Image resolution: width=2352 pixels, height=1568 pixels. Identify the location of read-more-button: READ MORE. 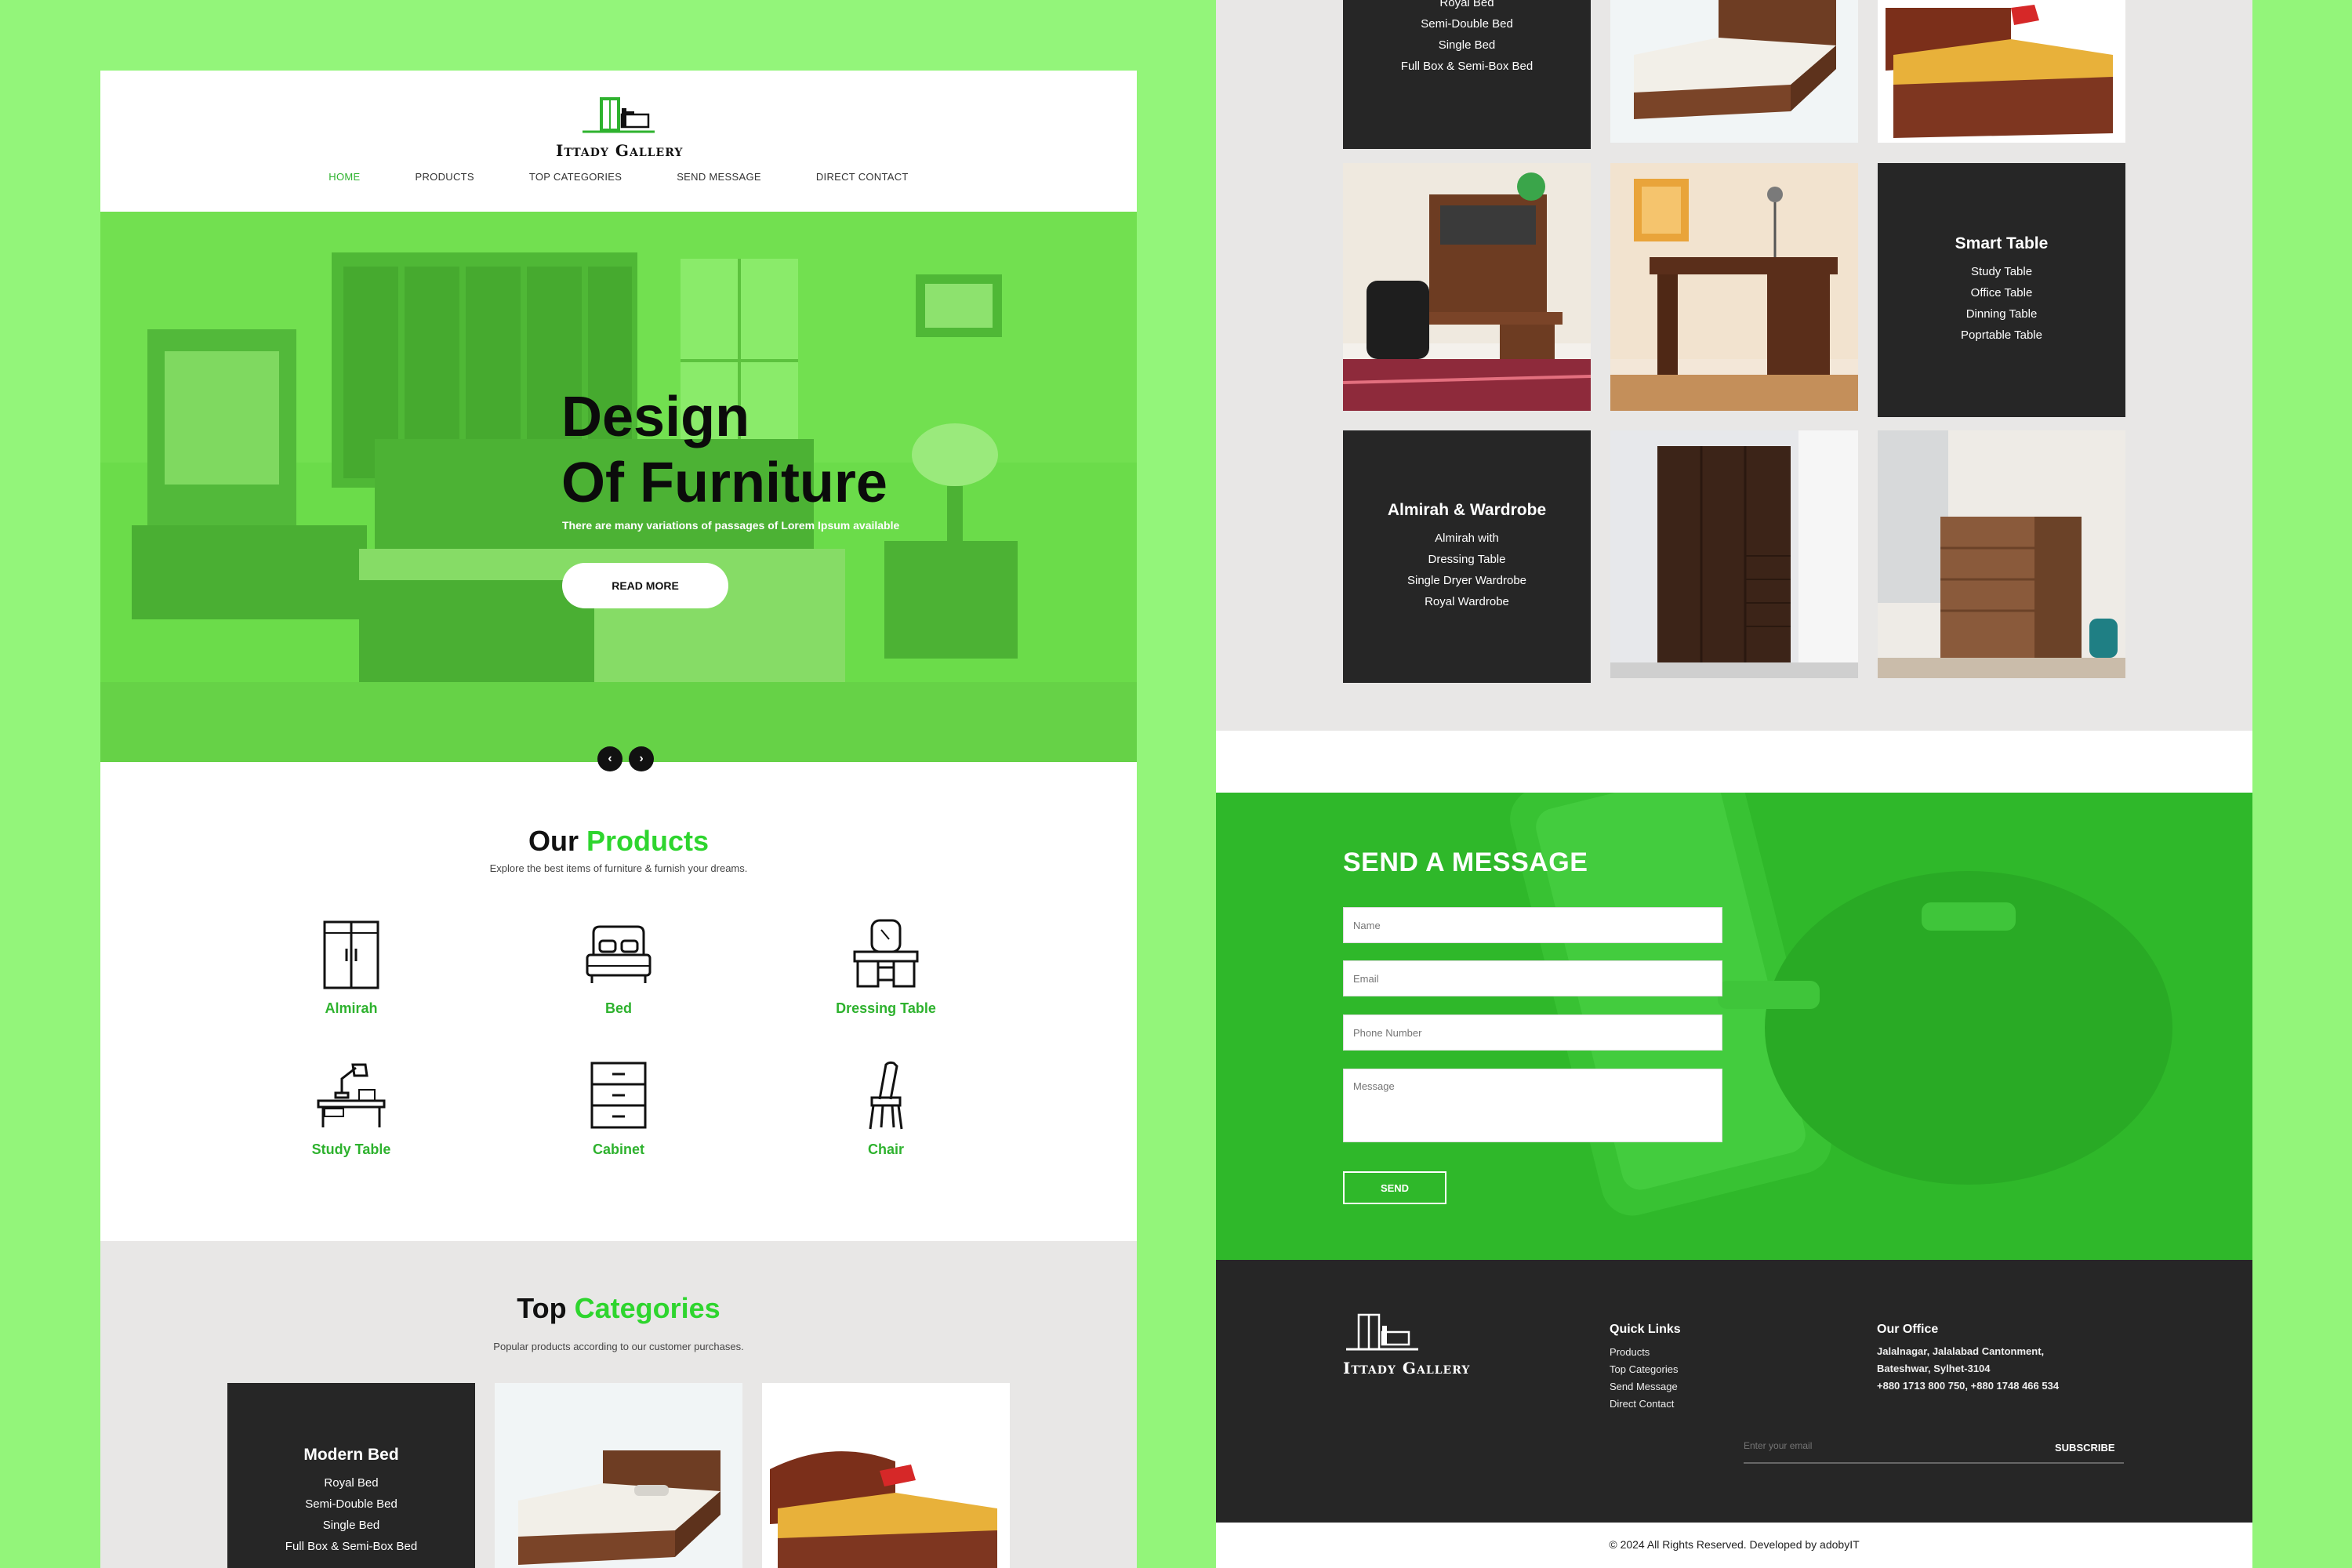
(645, 585).